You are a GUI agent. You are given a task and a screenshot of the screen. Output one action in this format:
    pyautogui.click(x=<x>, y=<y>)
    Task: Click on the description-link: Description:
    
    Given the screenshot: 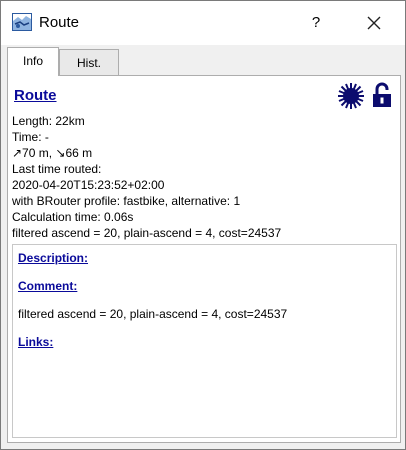 What is the action you would take?
    pyautogui.click(x=53, y=258)
    